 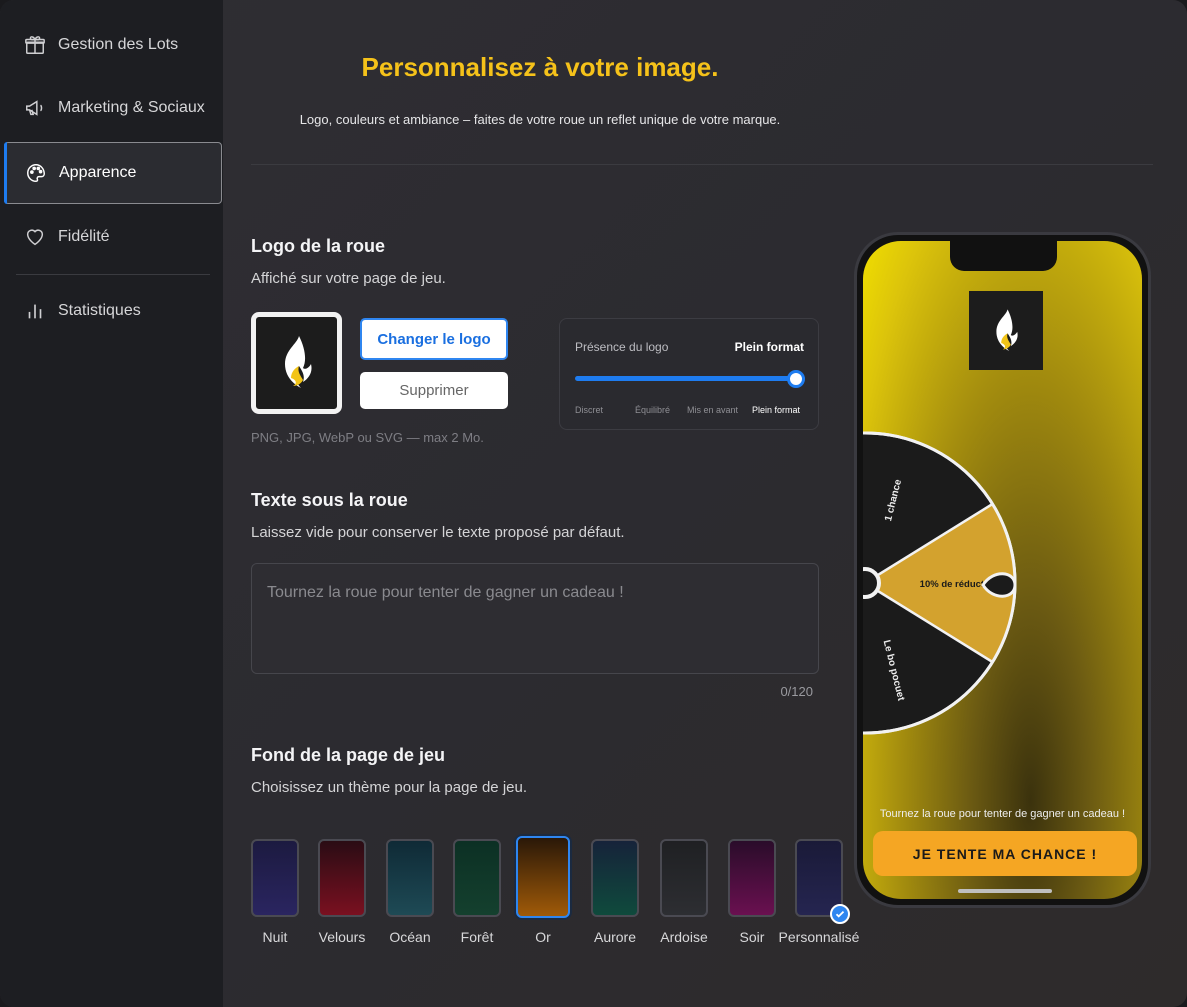 I want to click on sidebar-item-statistiques: Statistiques, so click(x=113, y=311).